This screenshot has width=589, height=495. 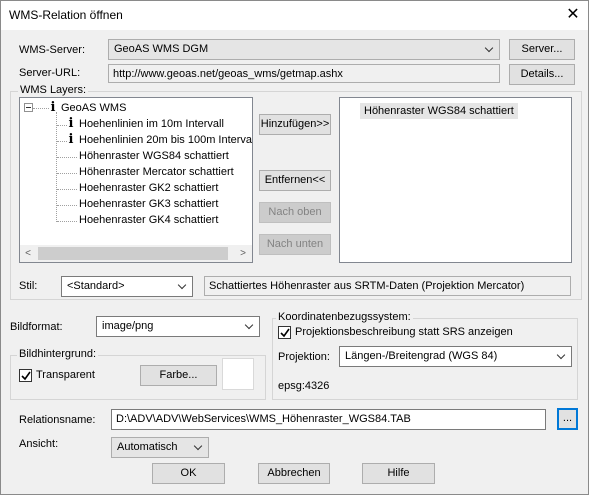 I want to click on transparent-label: Transparent, so click(x=65, y=375).